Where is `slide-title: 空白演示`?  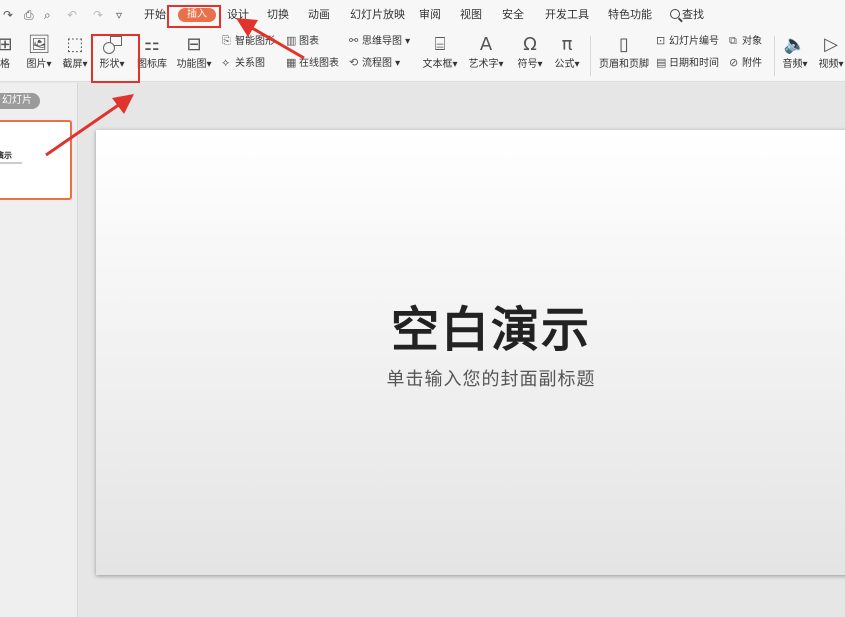 slide-title: 空白演示 is located at coordinates (470, 325).